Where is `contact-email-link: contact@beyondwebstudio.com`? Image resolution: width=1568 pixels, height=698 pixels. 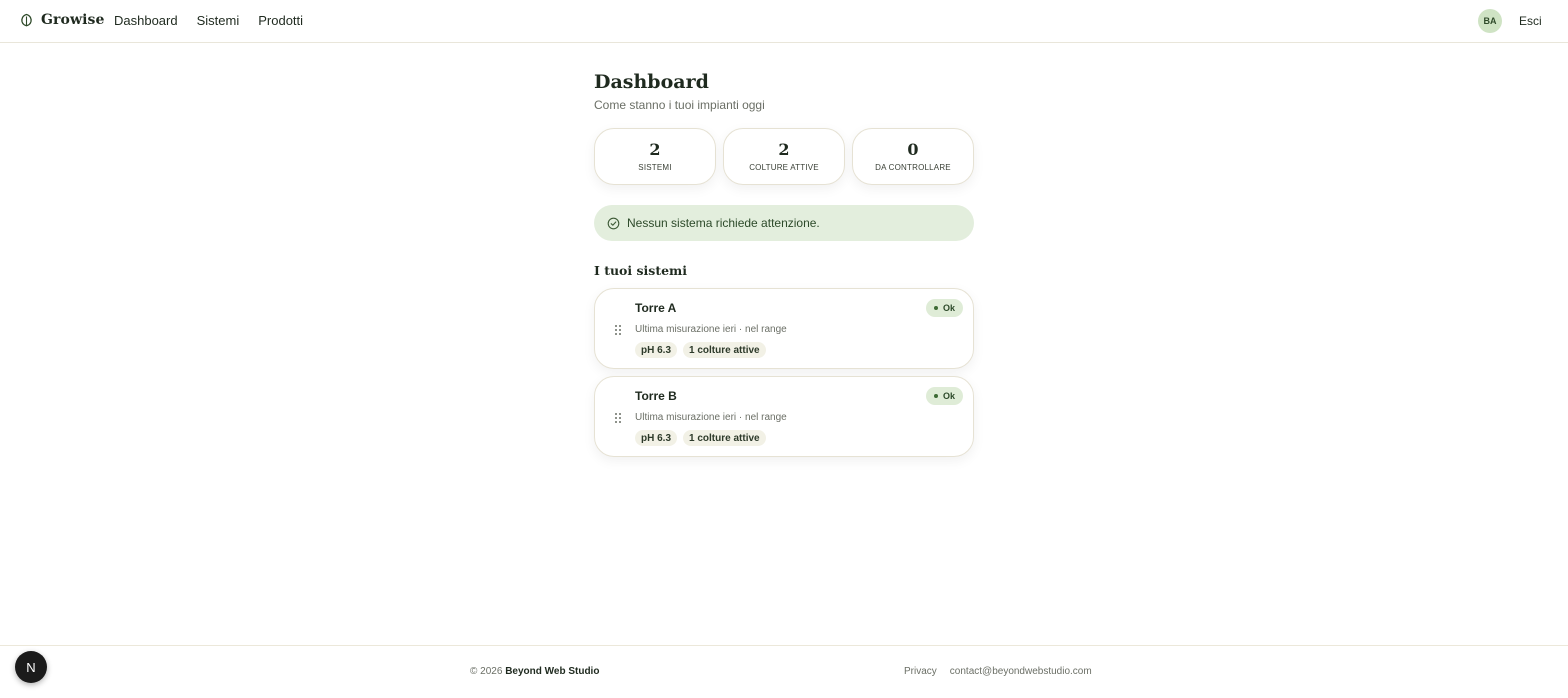 contact-email-link: contact@beyondwebstudio.com is located at coordinates (1021, 671).